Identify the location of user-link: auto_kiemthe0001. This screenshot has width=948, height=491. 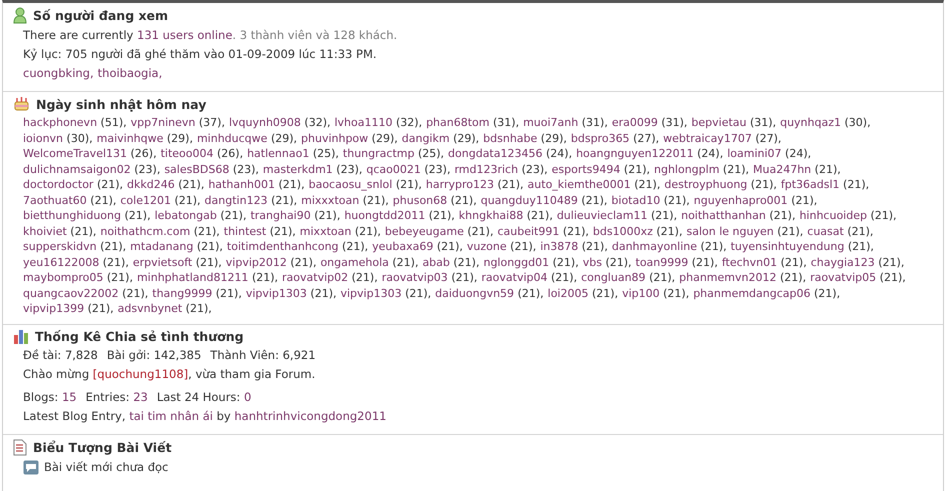
(579, 184).